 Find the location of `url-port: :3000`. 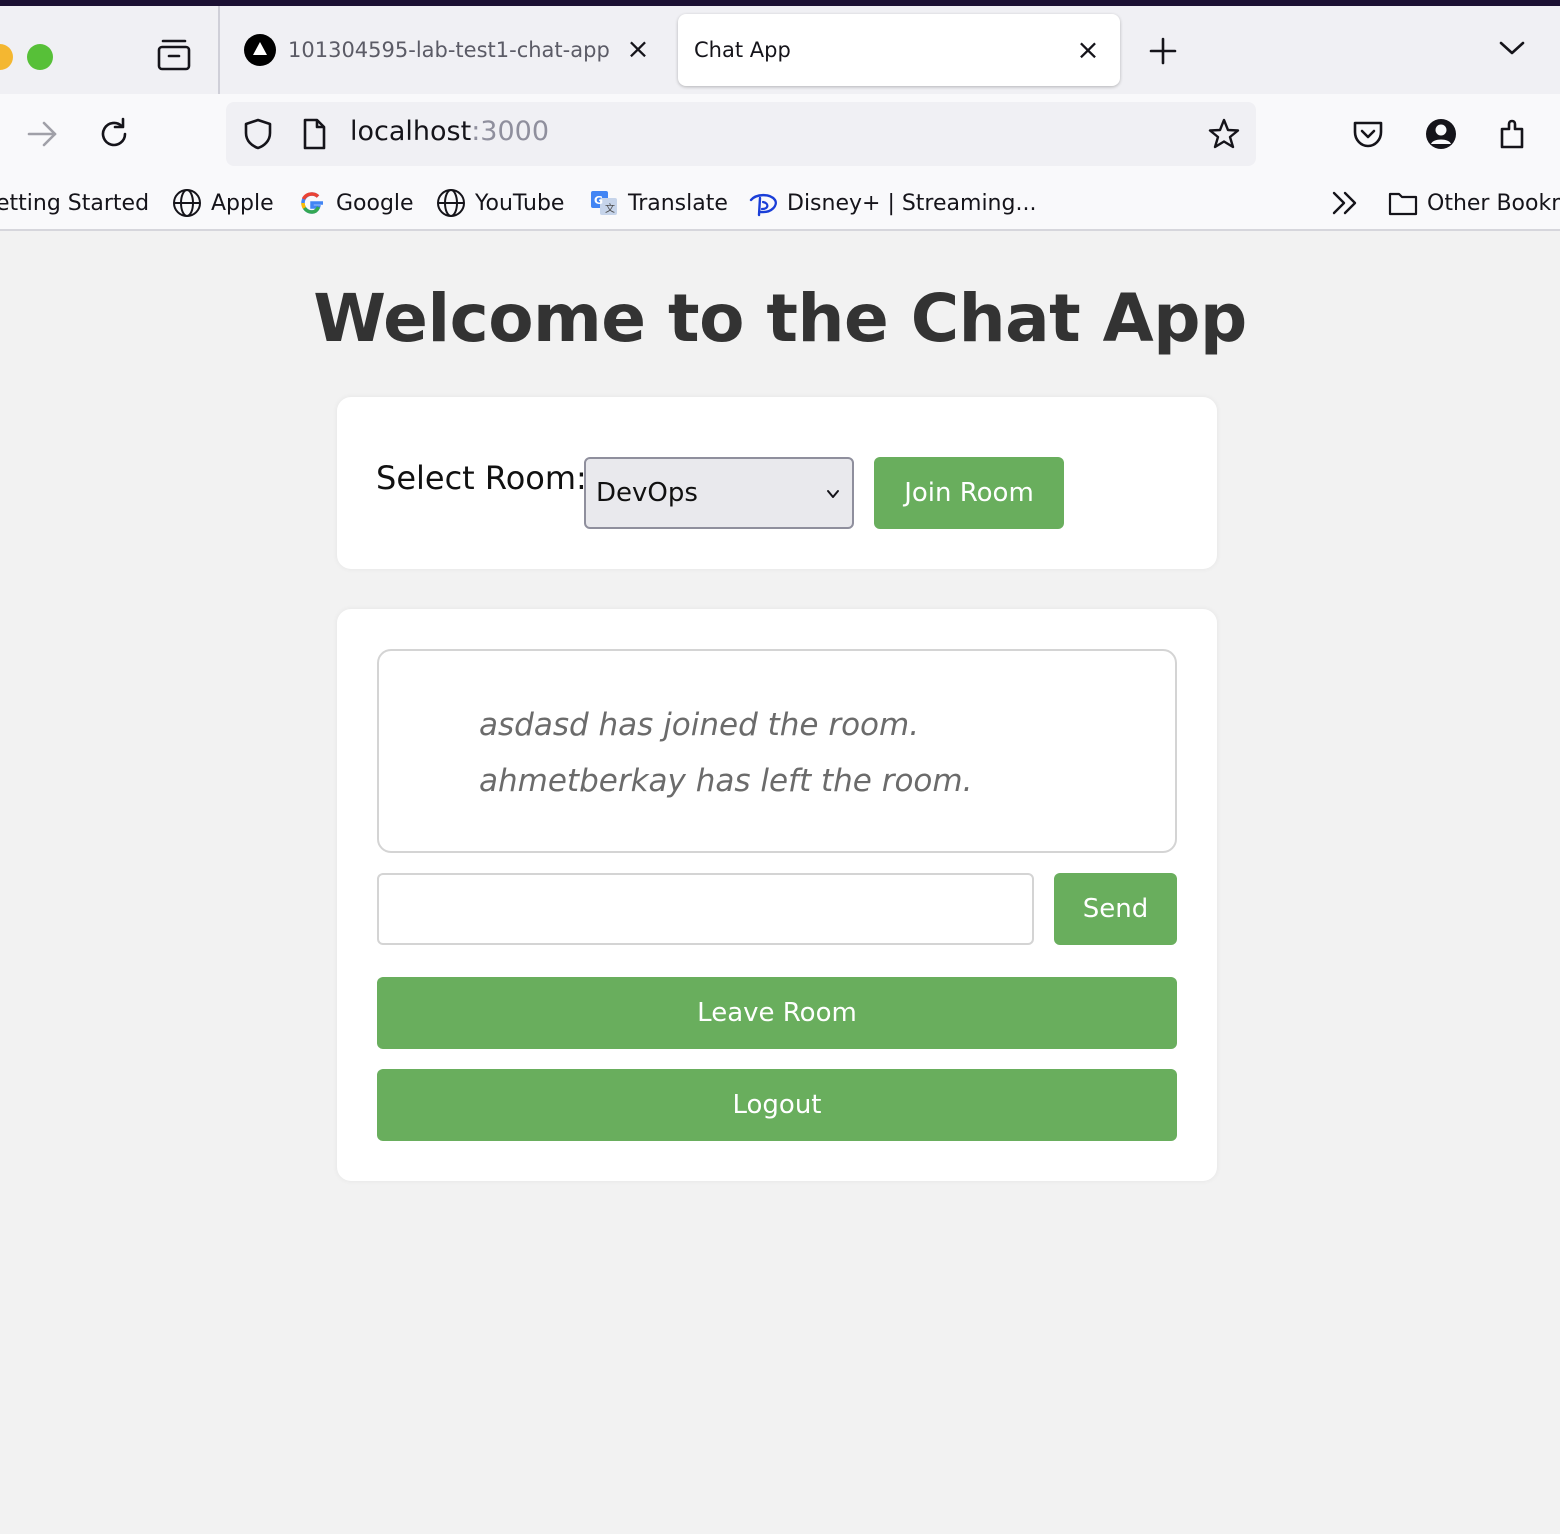

url-port: :3000 is located at coordinates (510, 131).